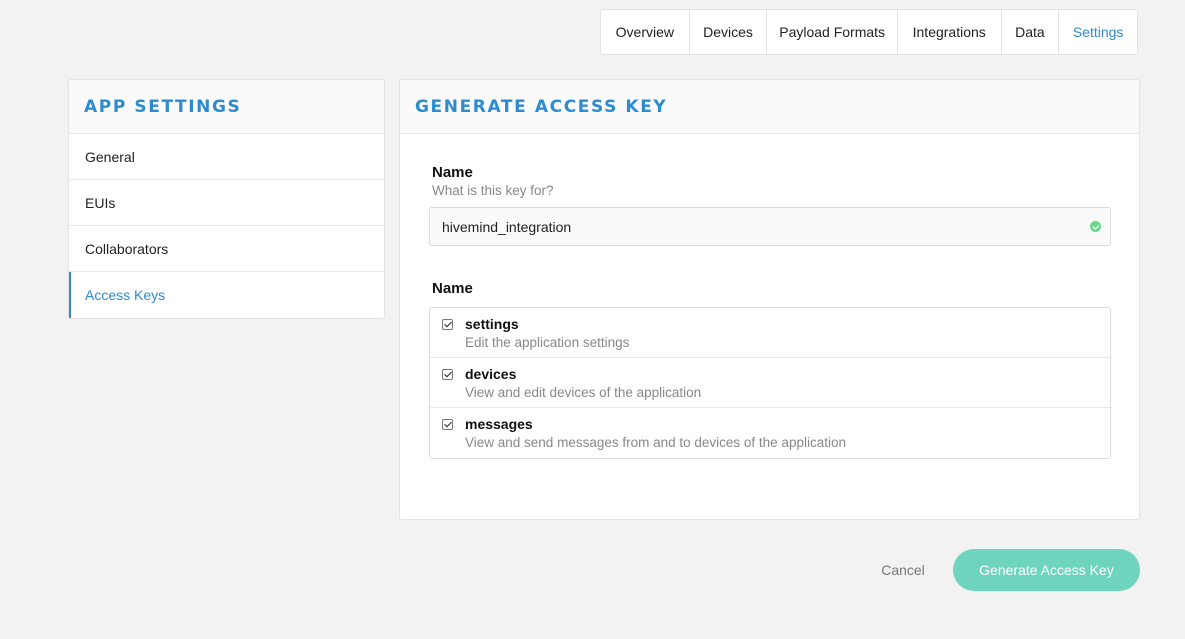  Describe the element at coordinates (1095, 226) in the screenshot. I see `check-circle-icon` at that location.